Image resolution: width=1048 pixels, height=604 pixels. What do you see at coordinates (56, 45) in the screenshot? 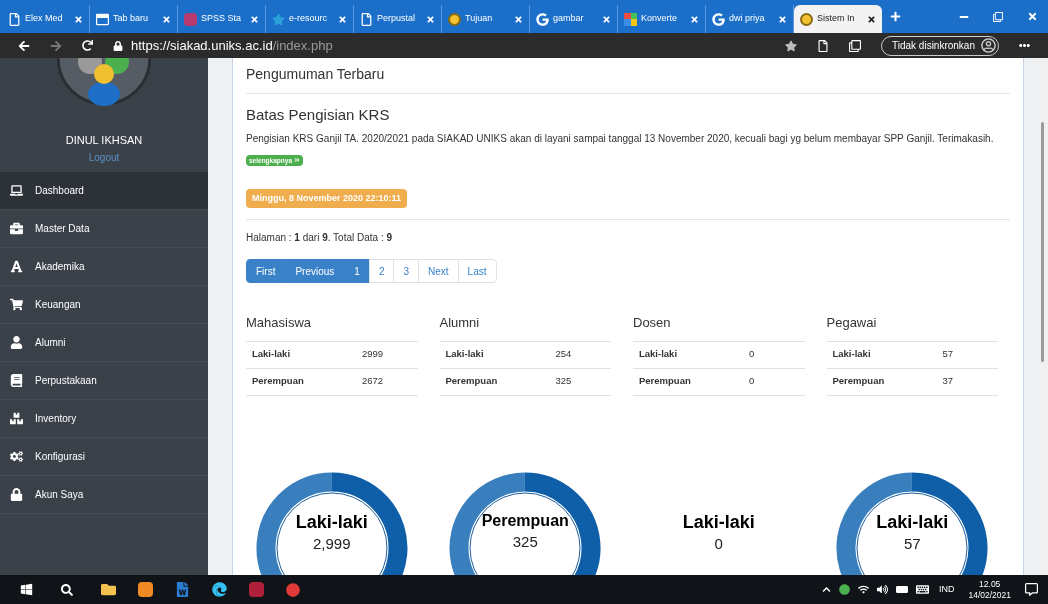
I see `forward-icon` at bounding box center [56, 45].